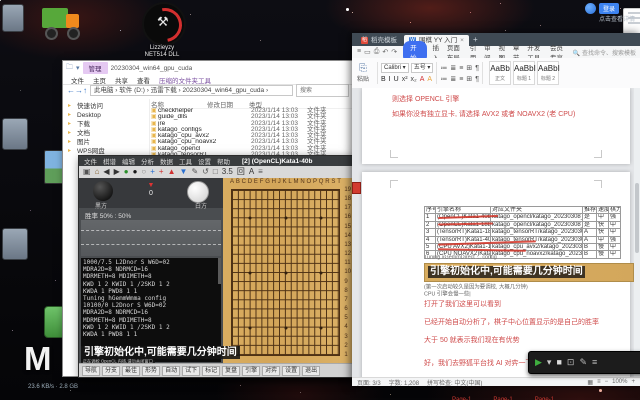  Describe the element at coordinates (172, 172) in the screenshot. I see `up-red-icon: ▲` at that location.